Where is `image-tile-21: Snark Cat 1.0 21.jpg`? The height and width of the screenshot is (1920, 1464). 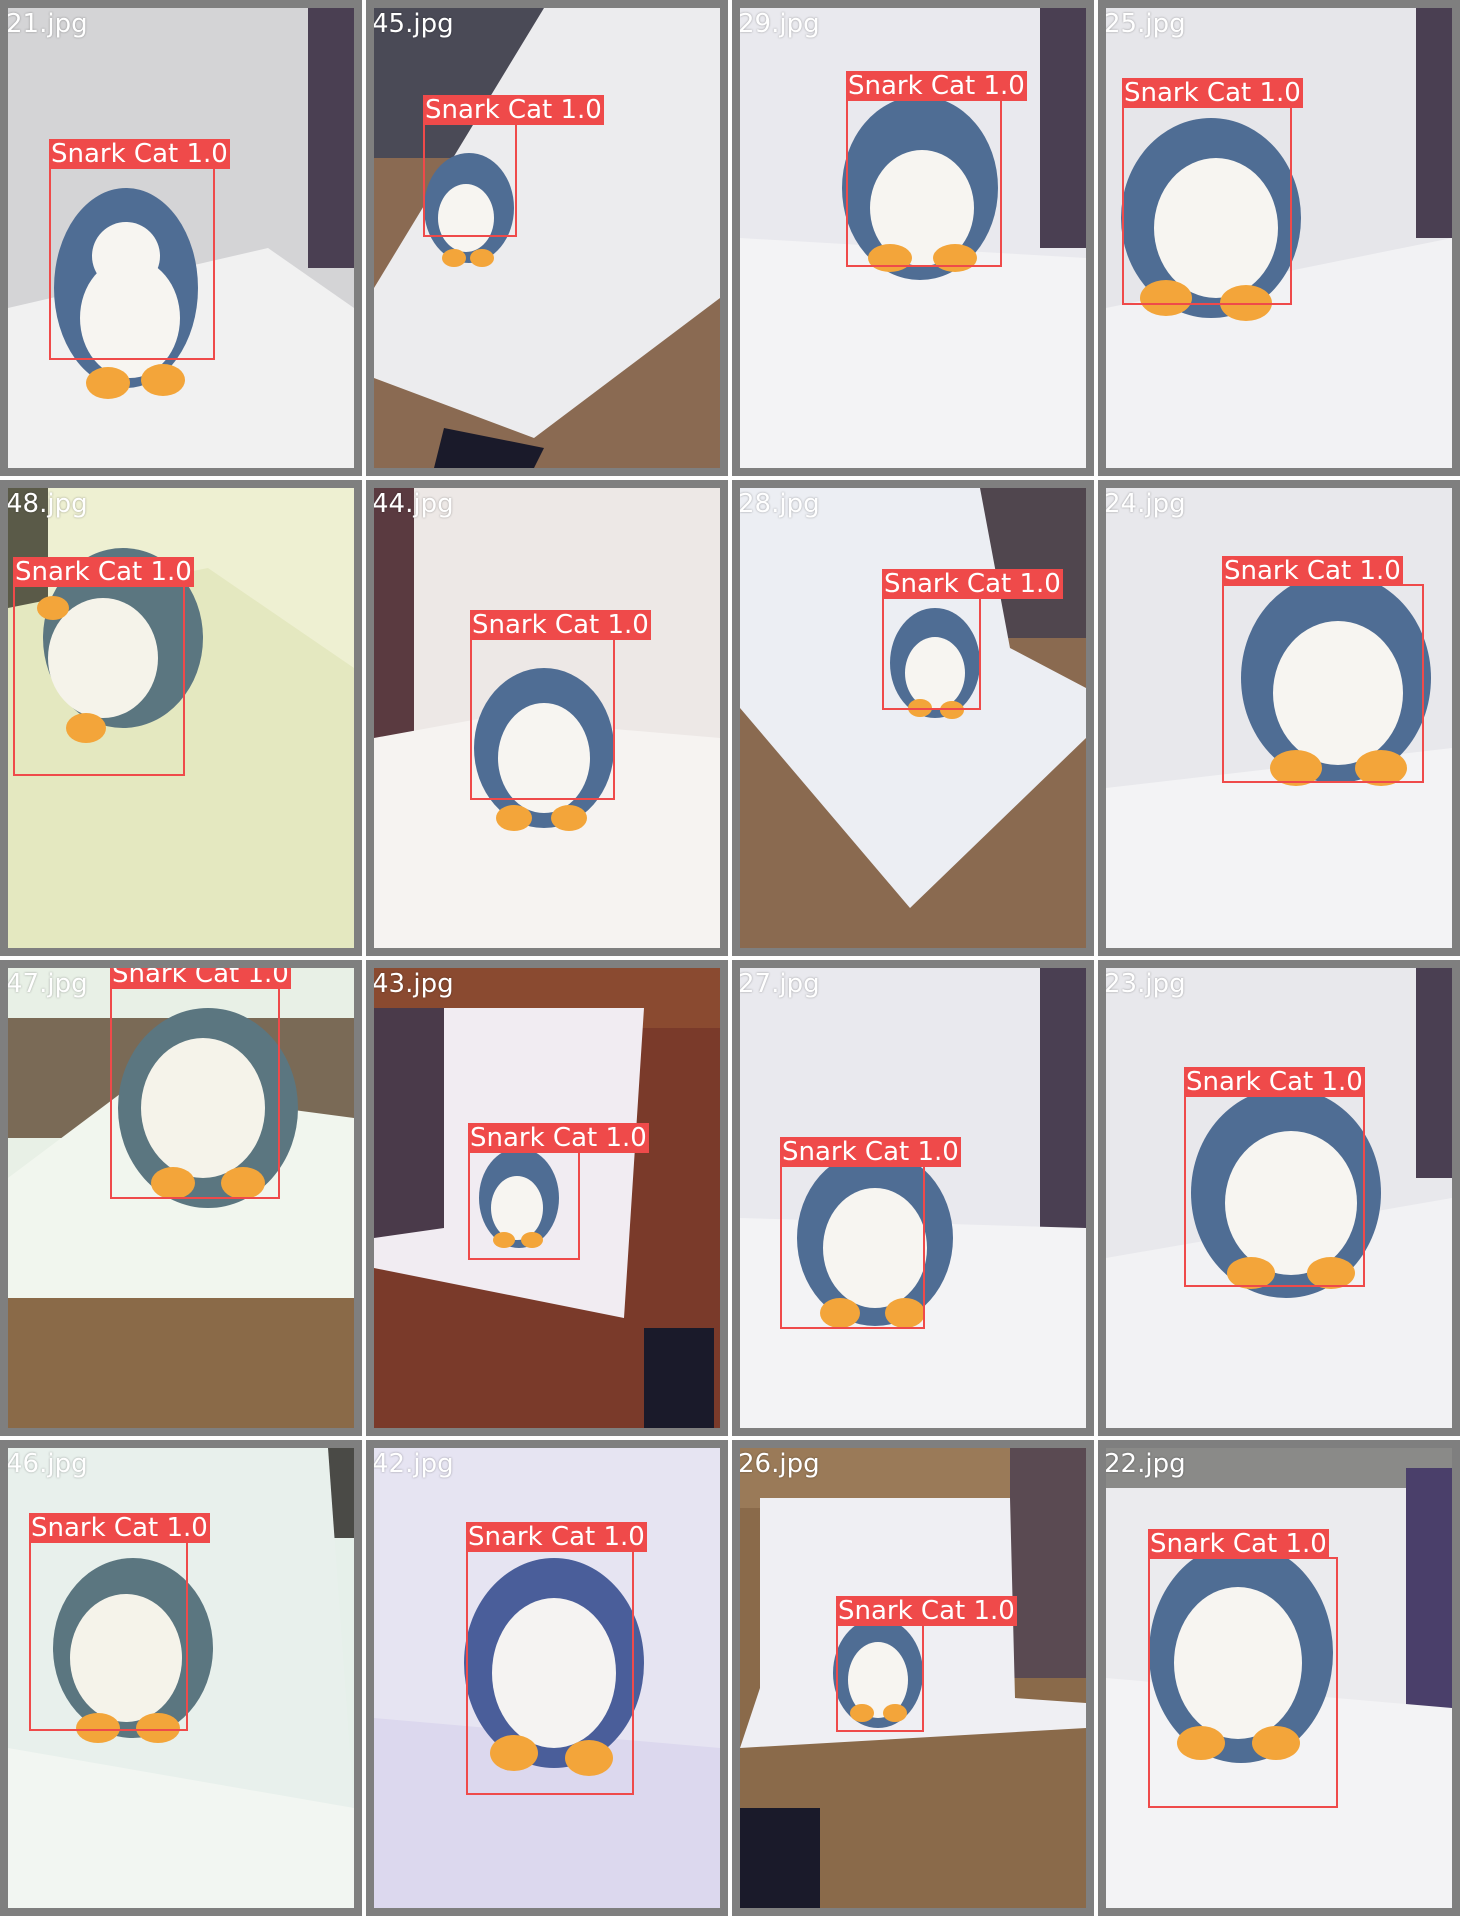
image-tile-21: Snark Cat 1.0 21.jpg is located at coordinates (181, 238).